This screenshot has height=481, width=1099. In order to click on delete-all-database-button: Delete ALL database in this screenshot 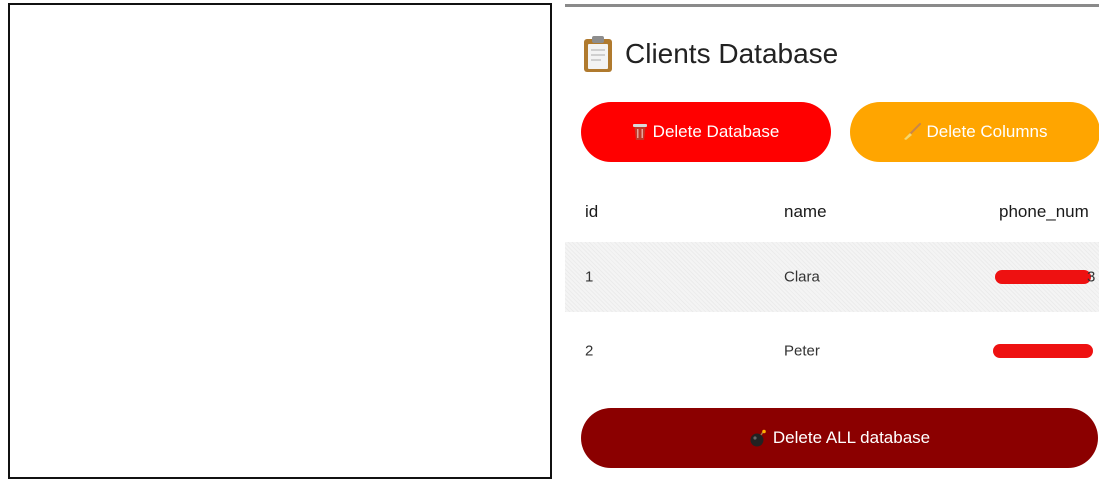, I will do `click(839, 438)`.